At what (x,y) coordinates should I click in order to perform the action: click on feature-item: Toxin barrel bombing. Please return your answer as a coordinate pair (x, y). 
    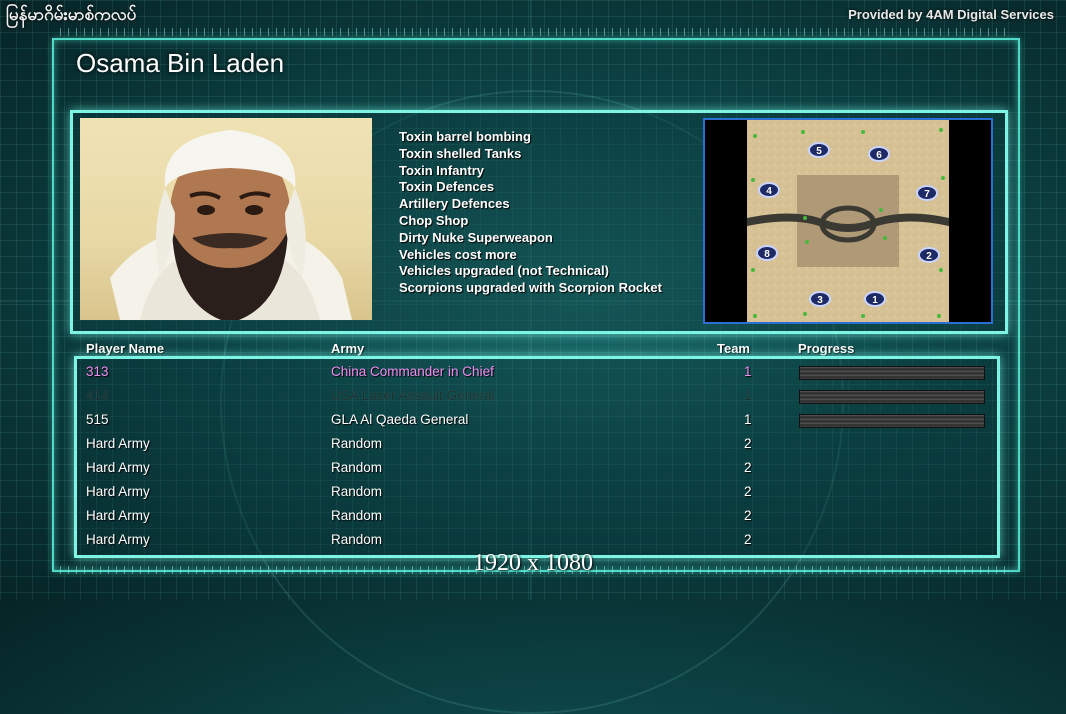
    Looking at the image, I should click on (465, 136).